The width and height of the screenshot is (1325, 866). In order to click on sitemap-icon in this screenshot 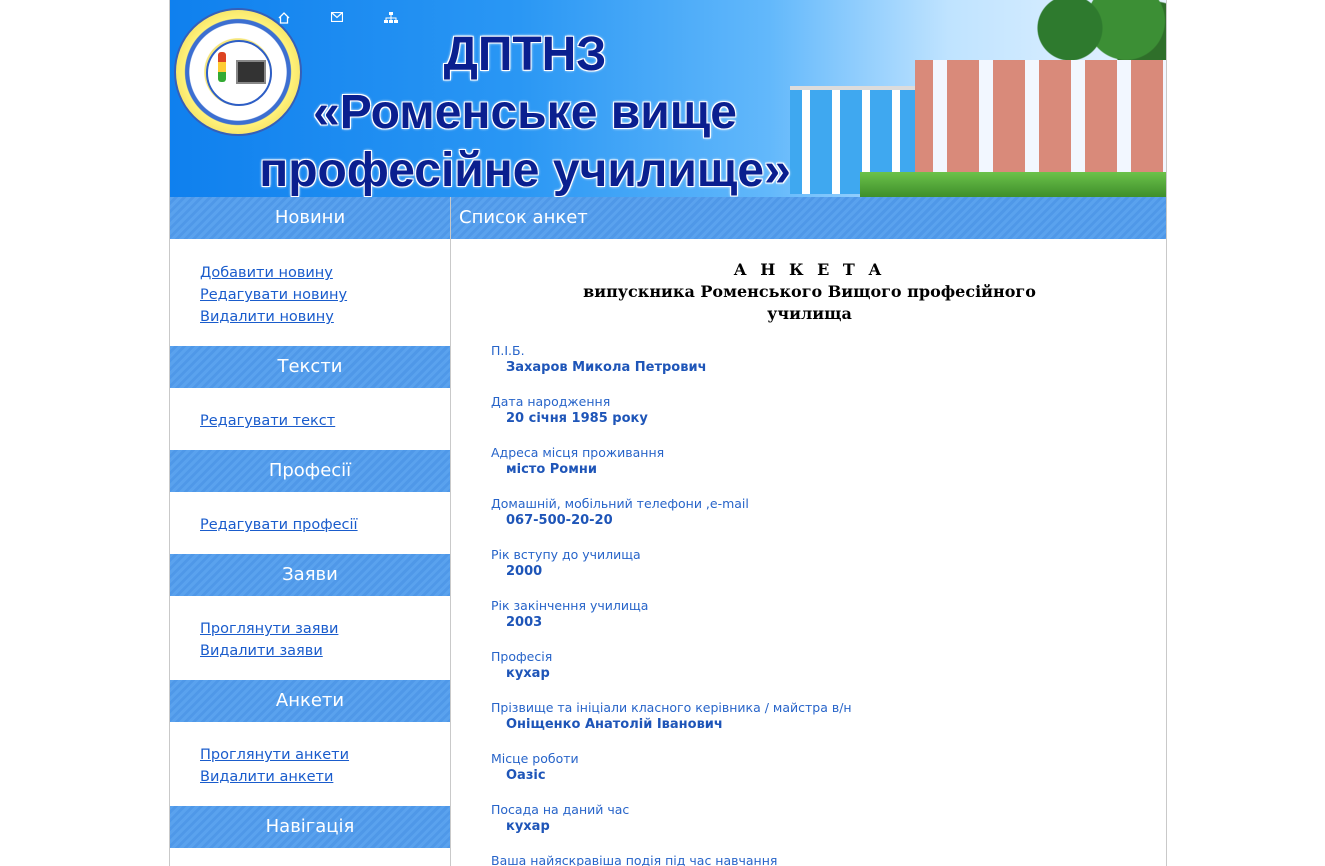, I will do `click(410, 19)`.